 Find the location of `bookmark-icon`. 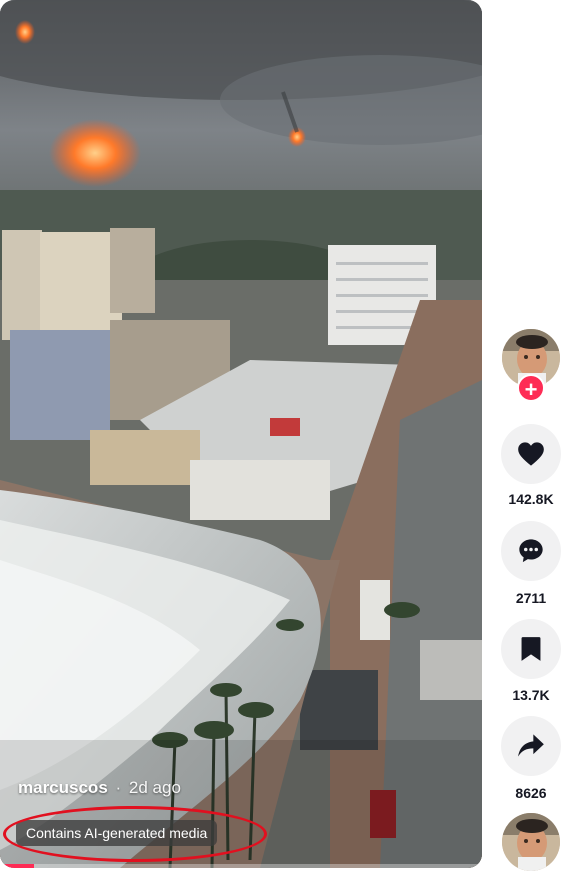

bookmark-icon is located at coordinates (531, 649).